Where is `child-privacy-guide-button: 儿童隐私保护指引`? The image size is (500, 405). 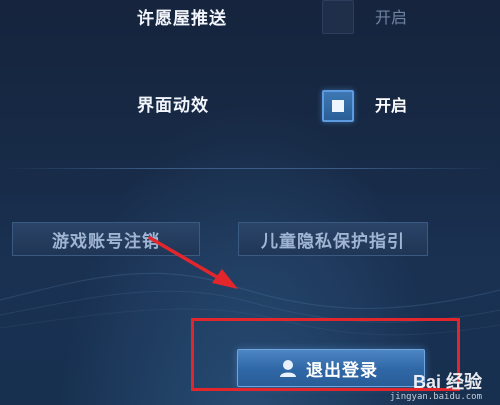 child-privacy-guide-button: 儿童隐私保护指引 is located at coordinates (333, 239).